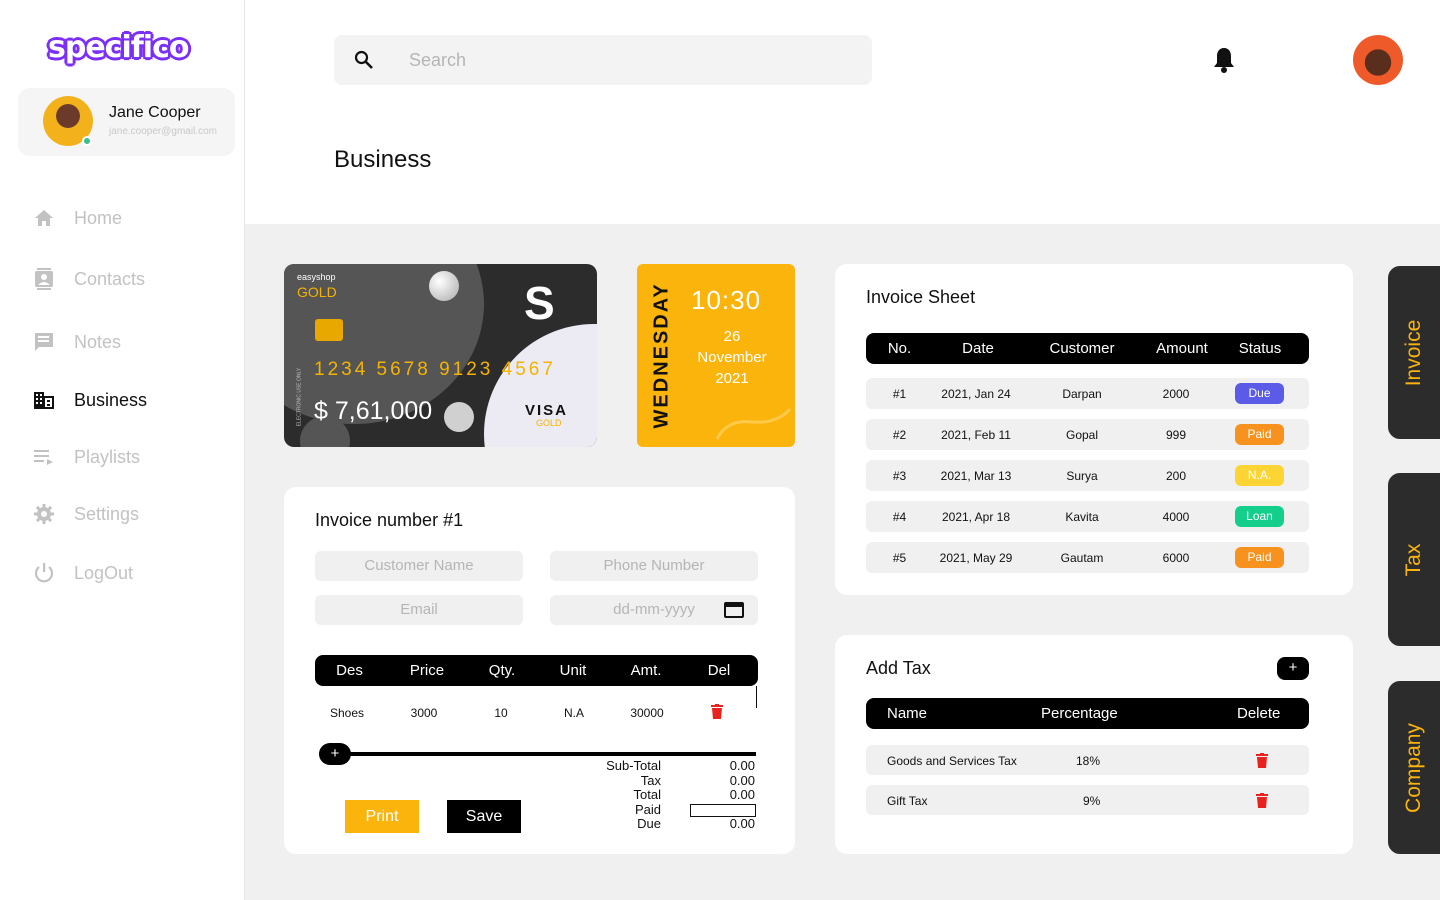 This screenshot has height=900, width=1440. I want to click on table-row: #1 2021, Jan 24 Darpan 2000 Due, so click(1087, 393).